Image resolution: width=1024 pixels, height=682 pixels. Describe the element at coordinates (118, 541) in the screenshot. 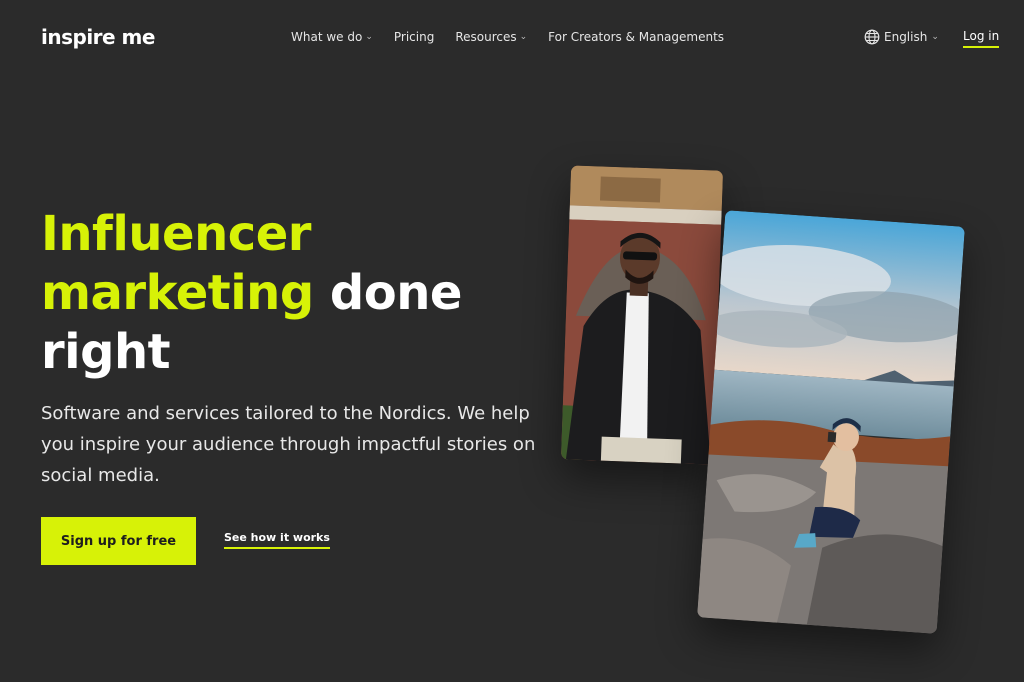

I see `signup-button: Sign up for free` at that location.